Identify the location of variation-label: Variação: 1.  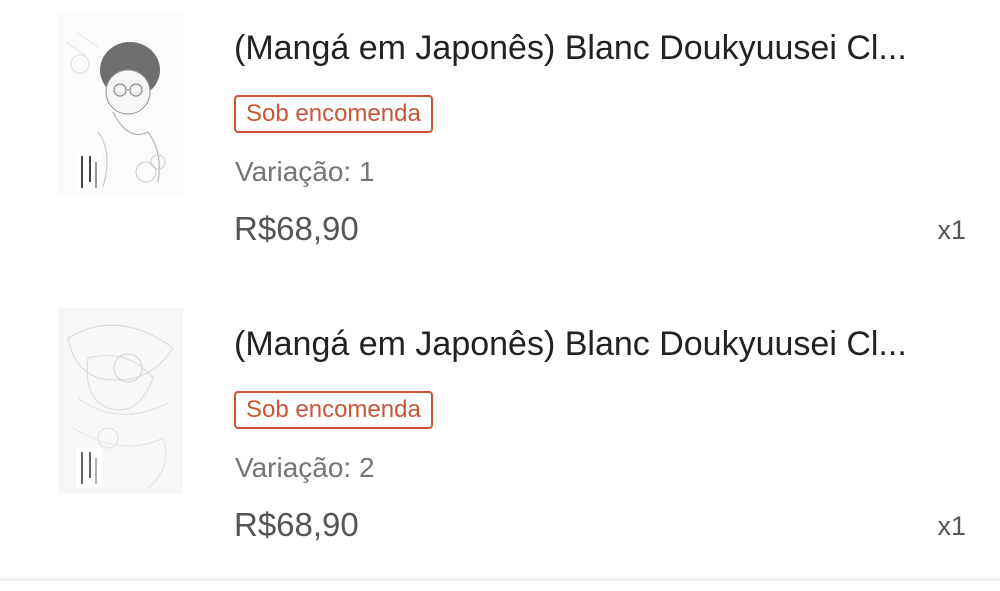
(305, 171).